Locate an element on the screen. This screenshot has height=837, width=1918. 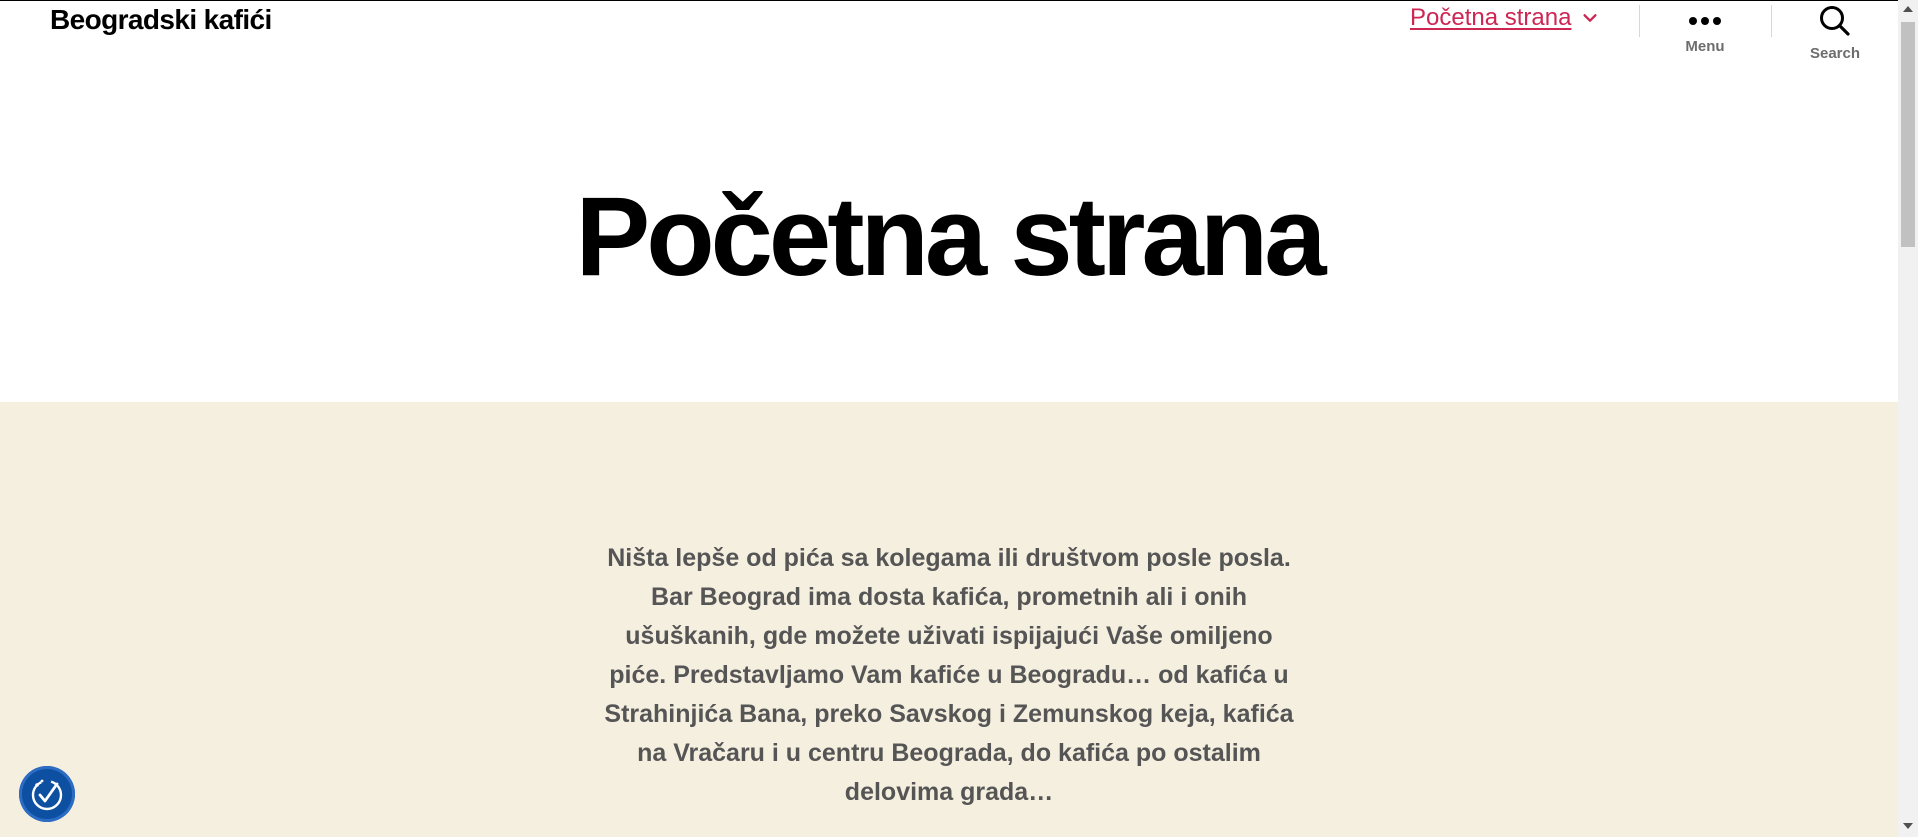
scroll-up-arrow is located at coordinates (1908, 9).